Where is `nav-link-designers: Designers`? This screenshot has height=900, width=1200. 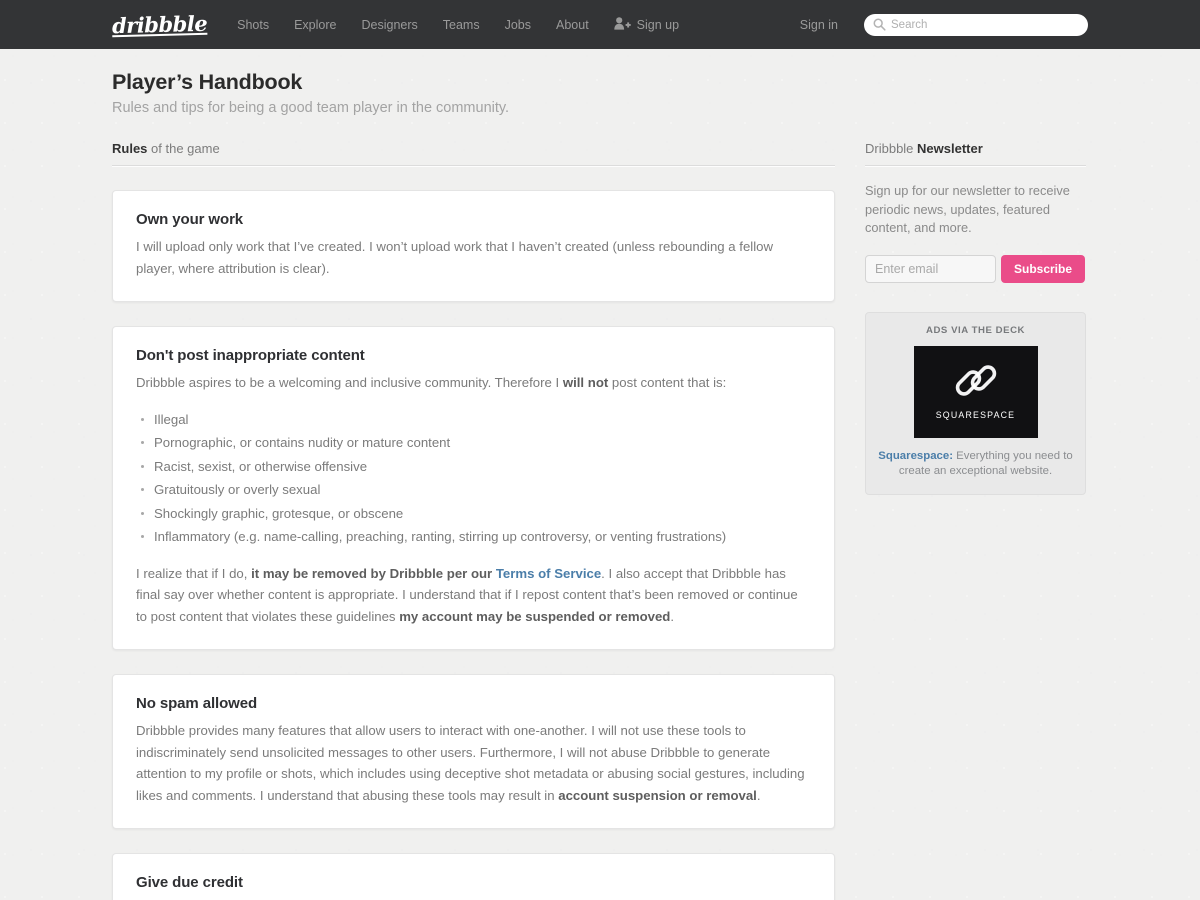 nav-link-designers: Designers is located at coordinates (389, 25).